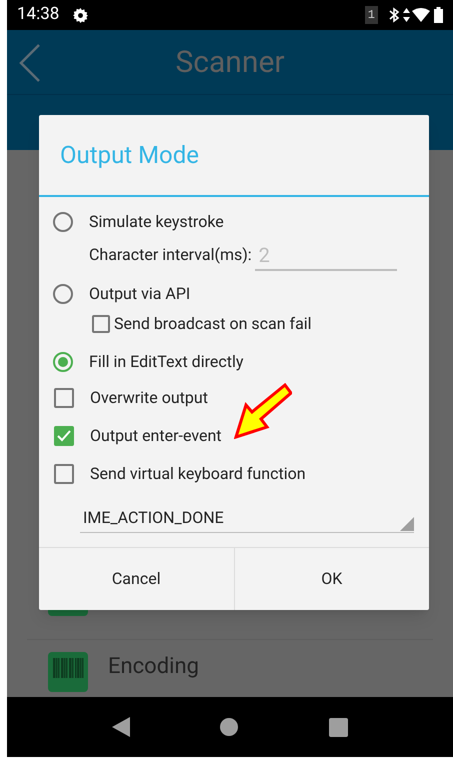 Image resolution: width=453 pixels, height=760 pixels. I want to click on clock: 14:38, so click(38, 14).